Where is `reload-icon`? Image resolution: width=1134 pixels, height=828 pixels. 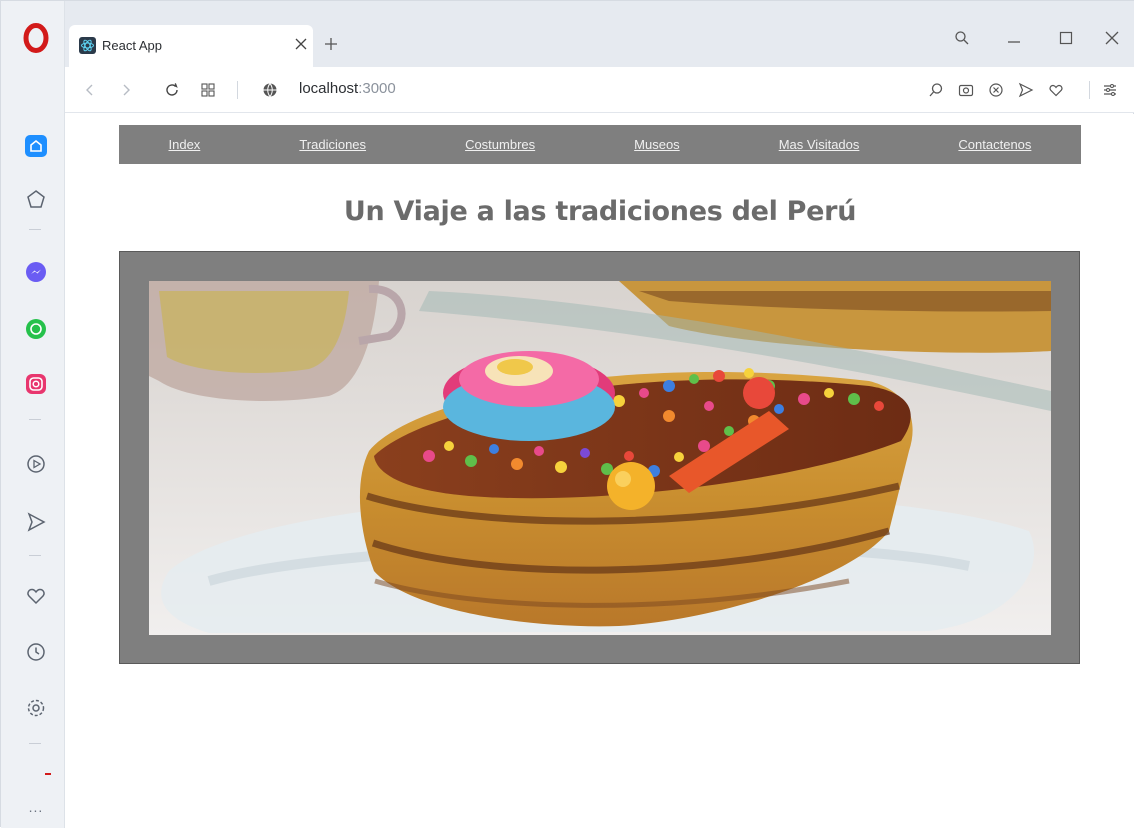 reload-icon is located at coordinates (172, 90).